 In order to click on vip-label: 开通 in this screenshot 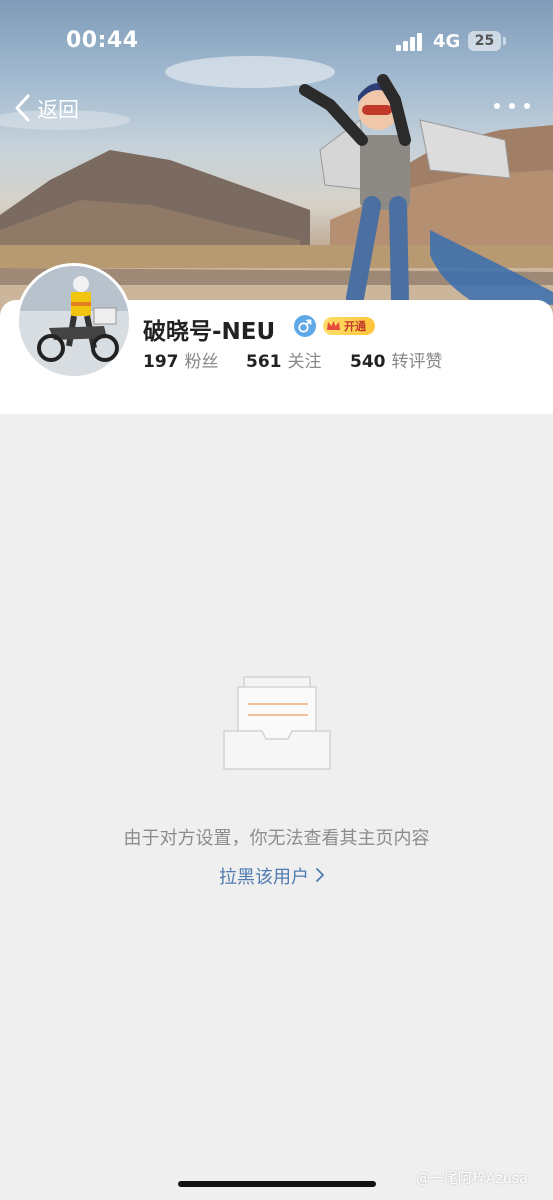, I will do `click(355, 326)`.